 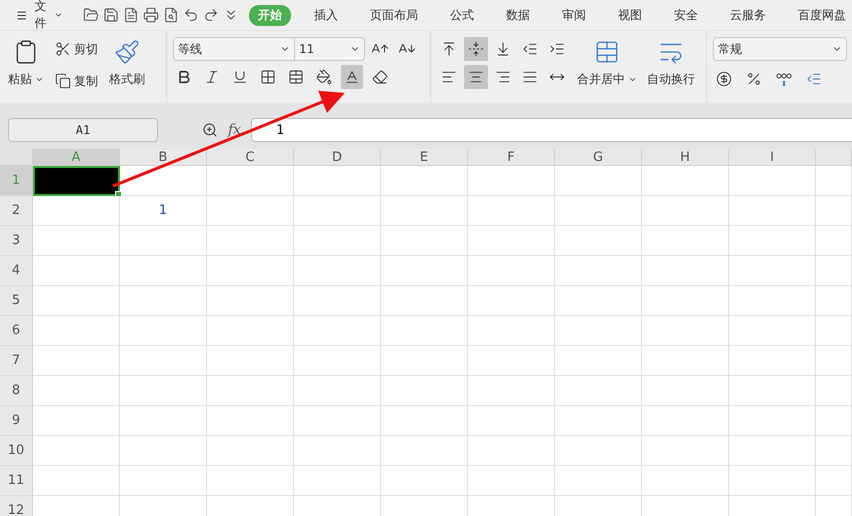 What do you see at coordinates (83, 130) in the screenshot?
I see `name-box: A1` at bounding box center [83, 130].